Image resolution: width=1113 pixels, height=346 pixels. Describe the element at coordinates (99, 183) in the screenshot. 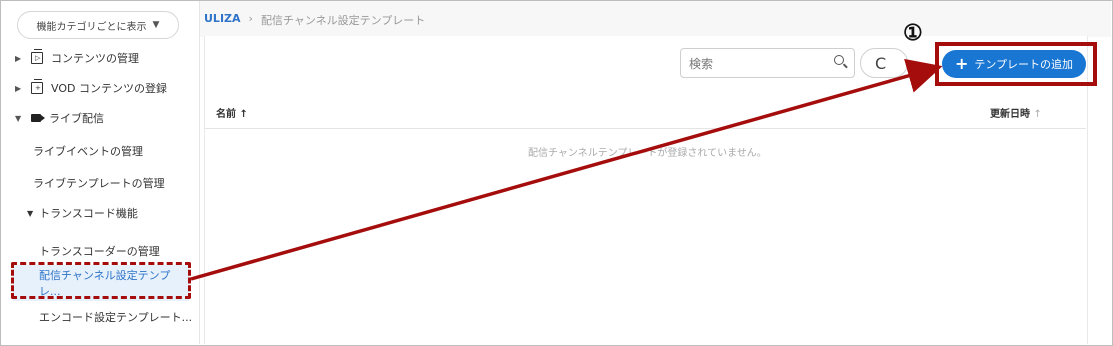

I see `sidebar-item-live-templates: ライブテンプレートの管理` at that location.